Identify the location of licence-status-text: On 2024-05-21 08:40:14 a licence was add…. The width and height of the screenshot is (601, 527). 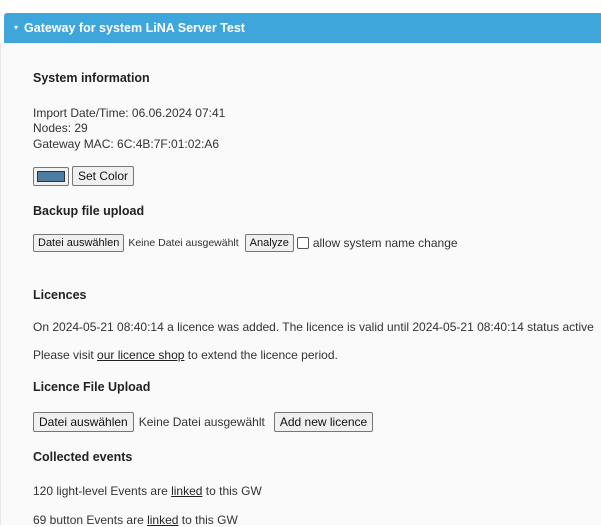
(313, 327).